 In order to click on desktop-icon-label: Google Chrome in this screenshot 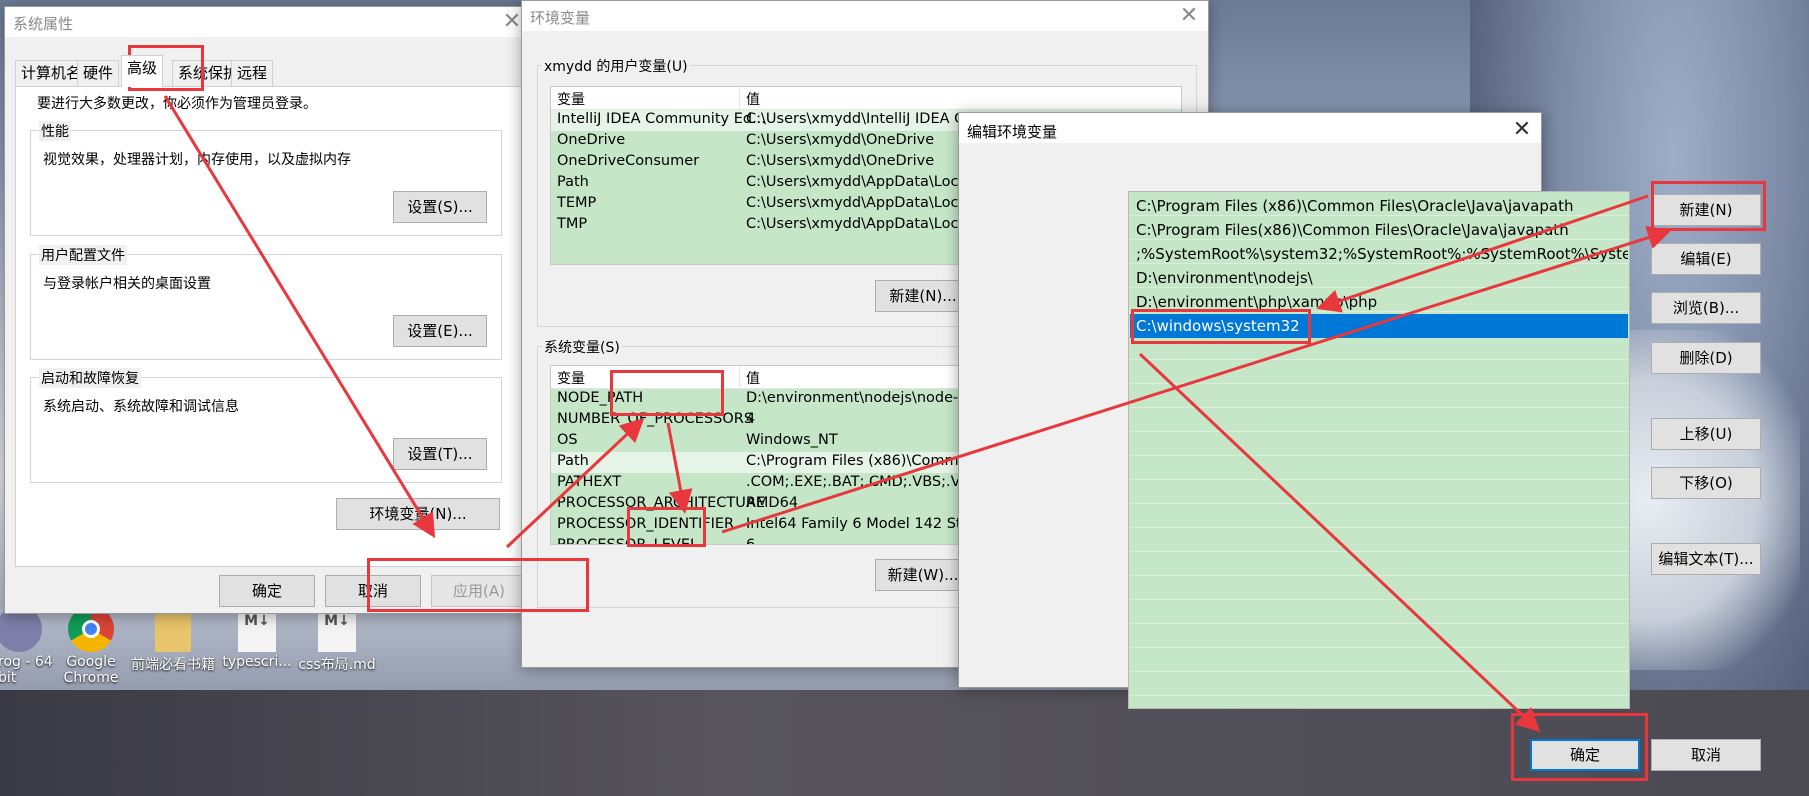, I will do `click(91, 670)`.